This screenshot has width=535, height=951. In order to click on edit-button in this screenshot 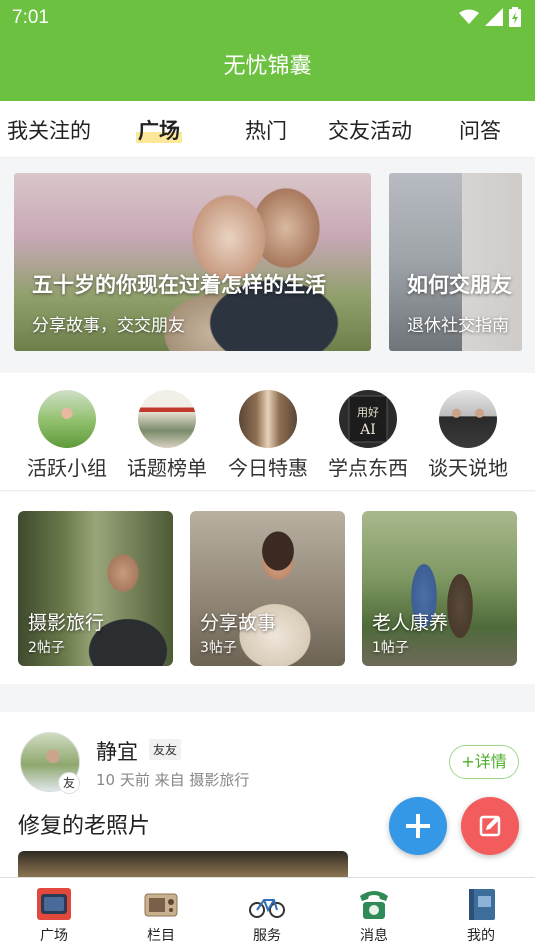, I will do `click(490, 826)`.